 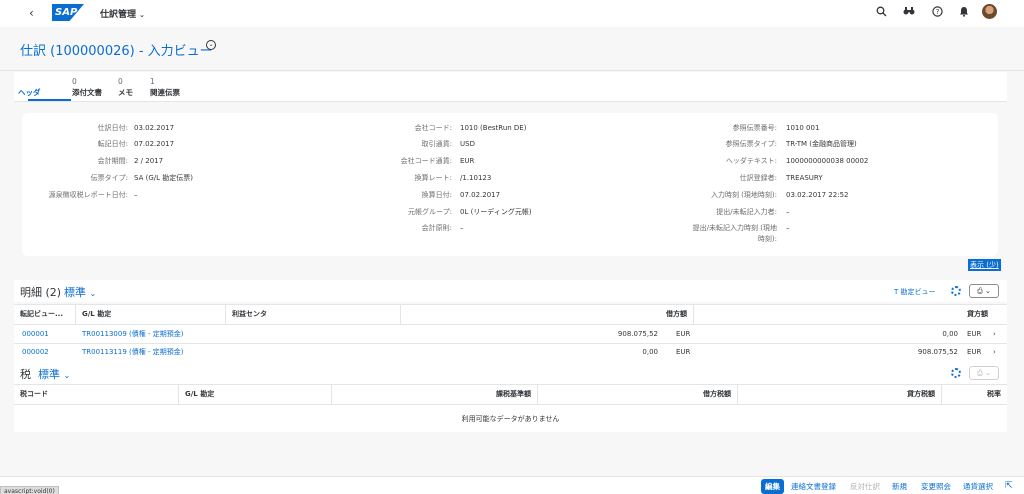 I want to click on field-value: EUR, so click(x=467, y=161).